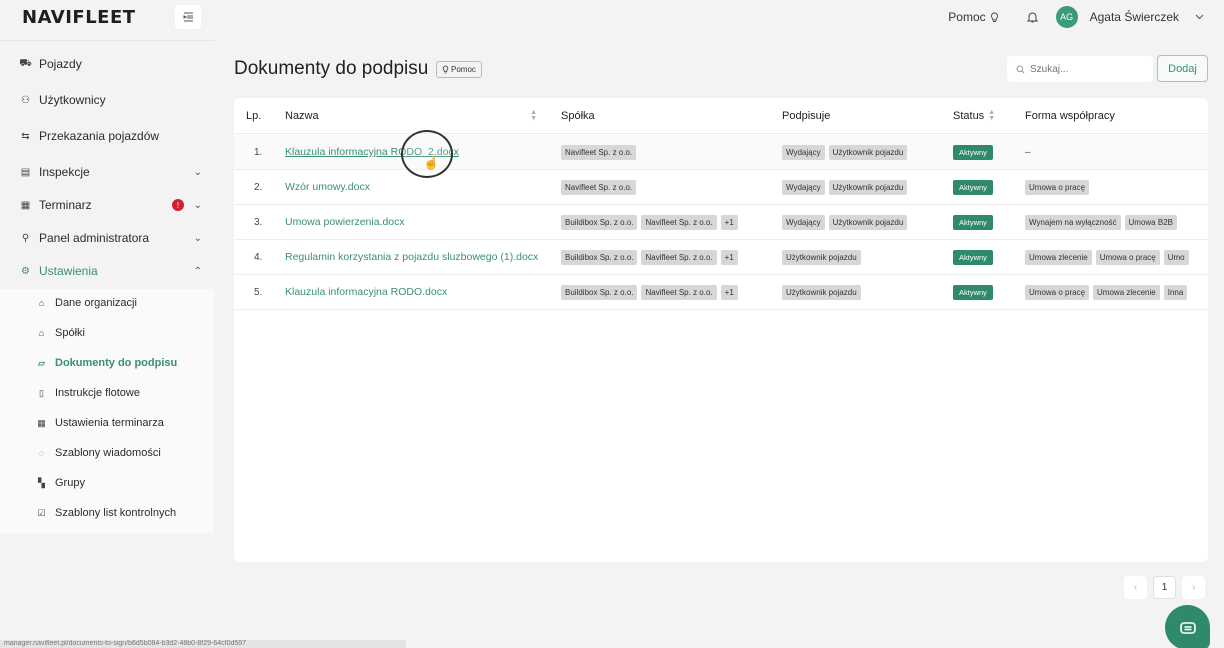 Image resolution: width=1224 pixels, height=648 pixels. What do you see at coordinates (254, 116) in the screenshot?
I see `column-header-label: Lp.` at bounding box center [254, 116].